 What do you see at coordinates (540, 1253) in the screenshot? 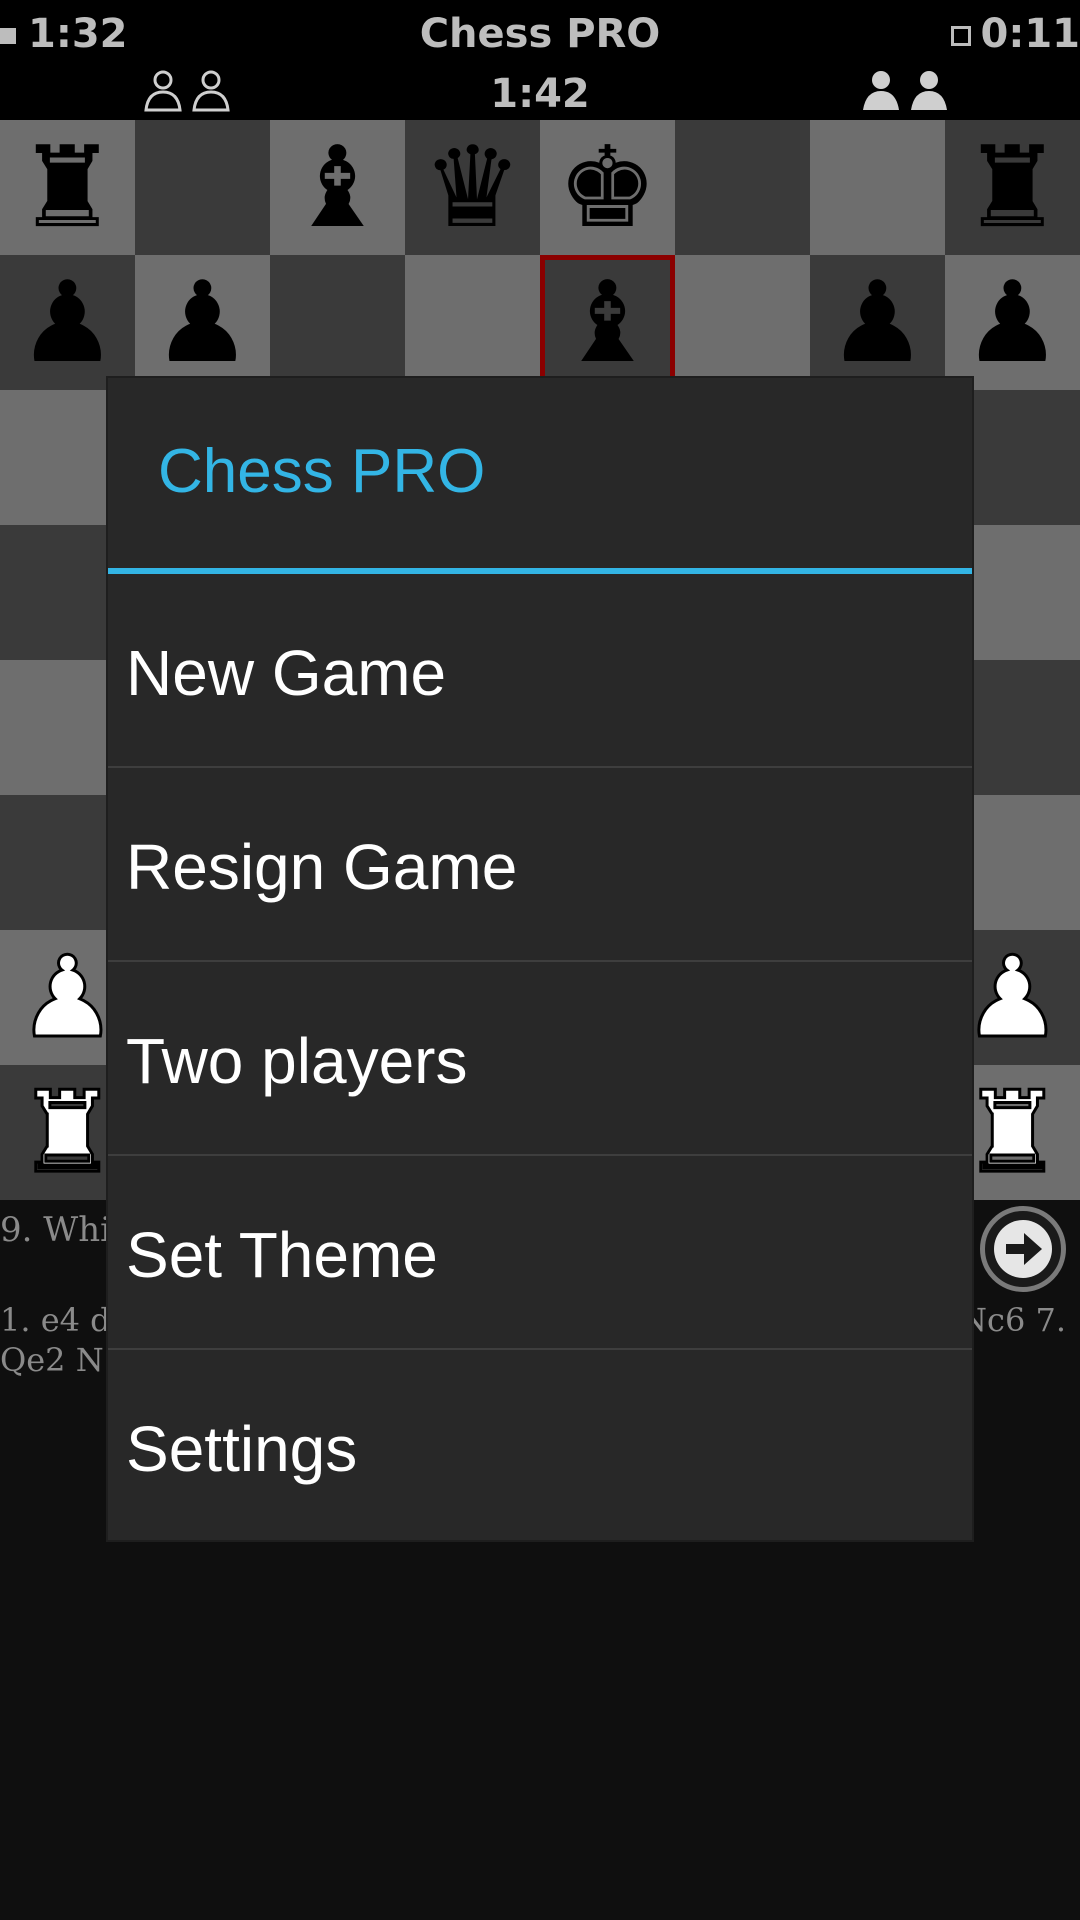
I see `menu-item-set-theme: Set Theme` at bounding box center [540, 1253].